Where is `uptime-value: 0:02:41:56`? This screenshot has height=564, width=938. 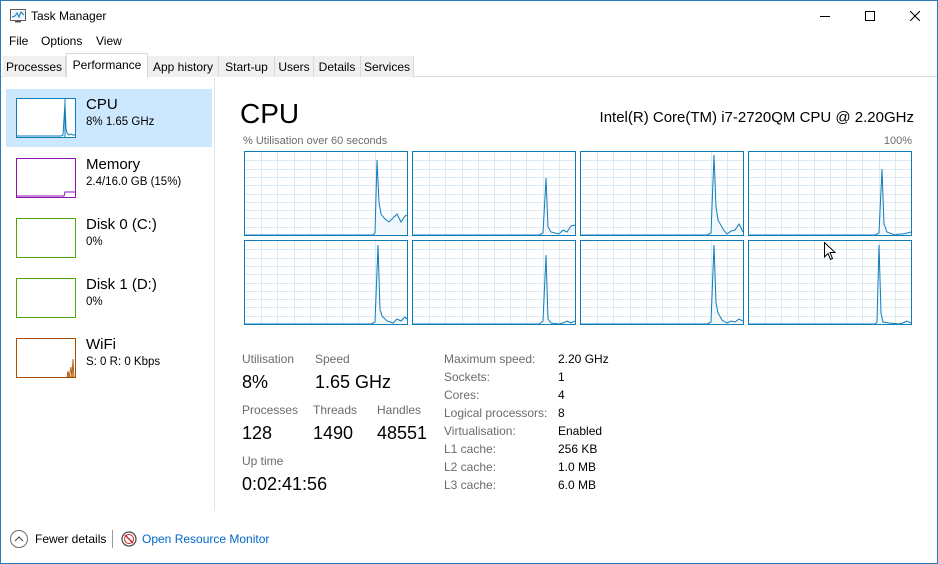 uptime-value: 0:02:41:56 is located at coordinates (285, 484).